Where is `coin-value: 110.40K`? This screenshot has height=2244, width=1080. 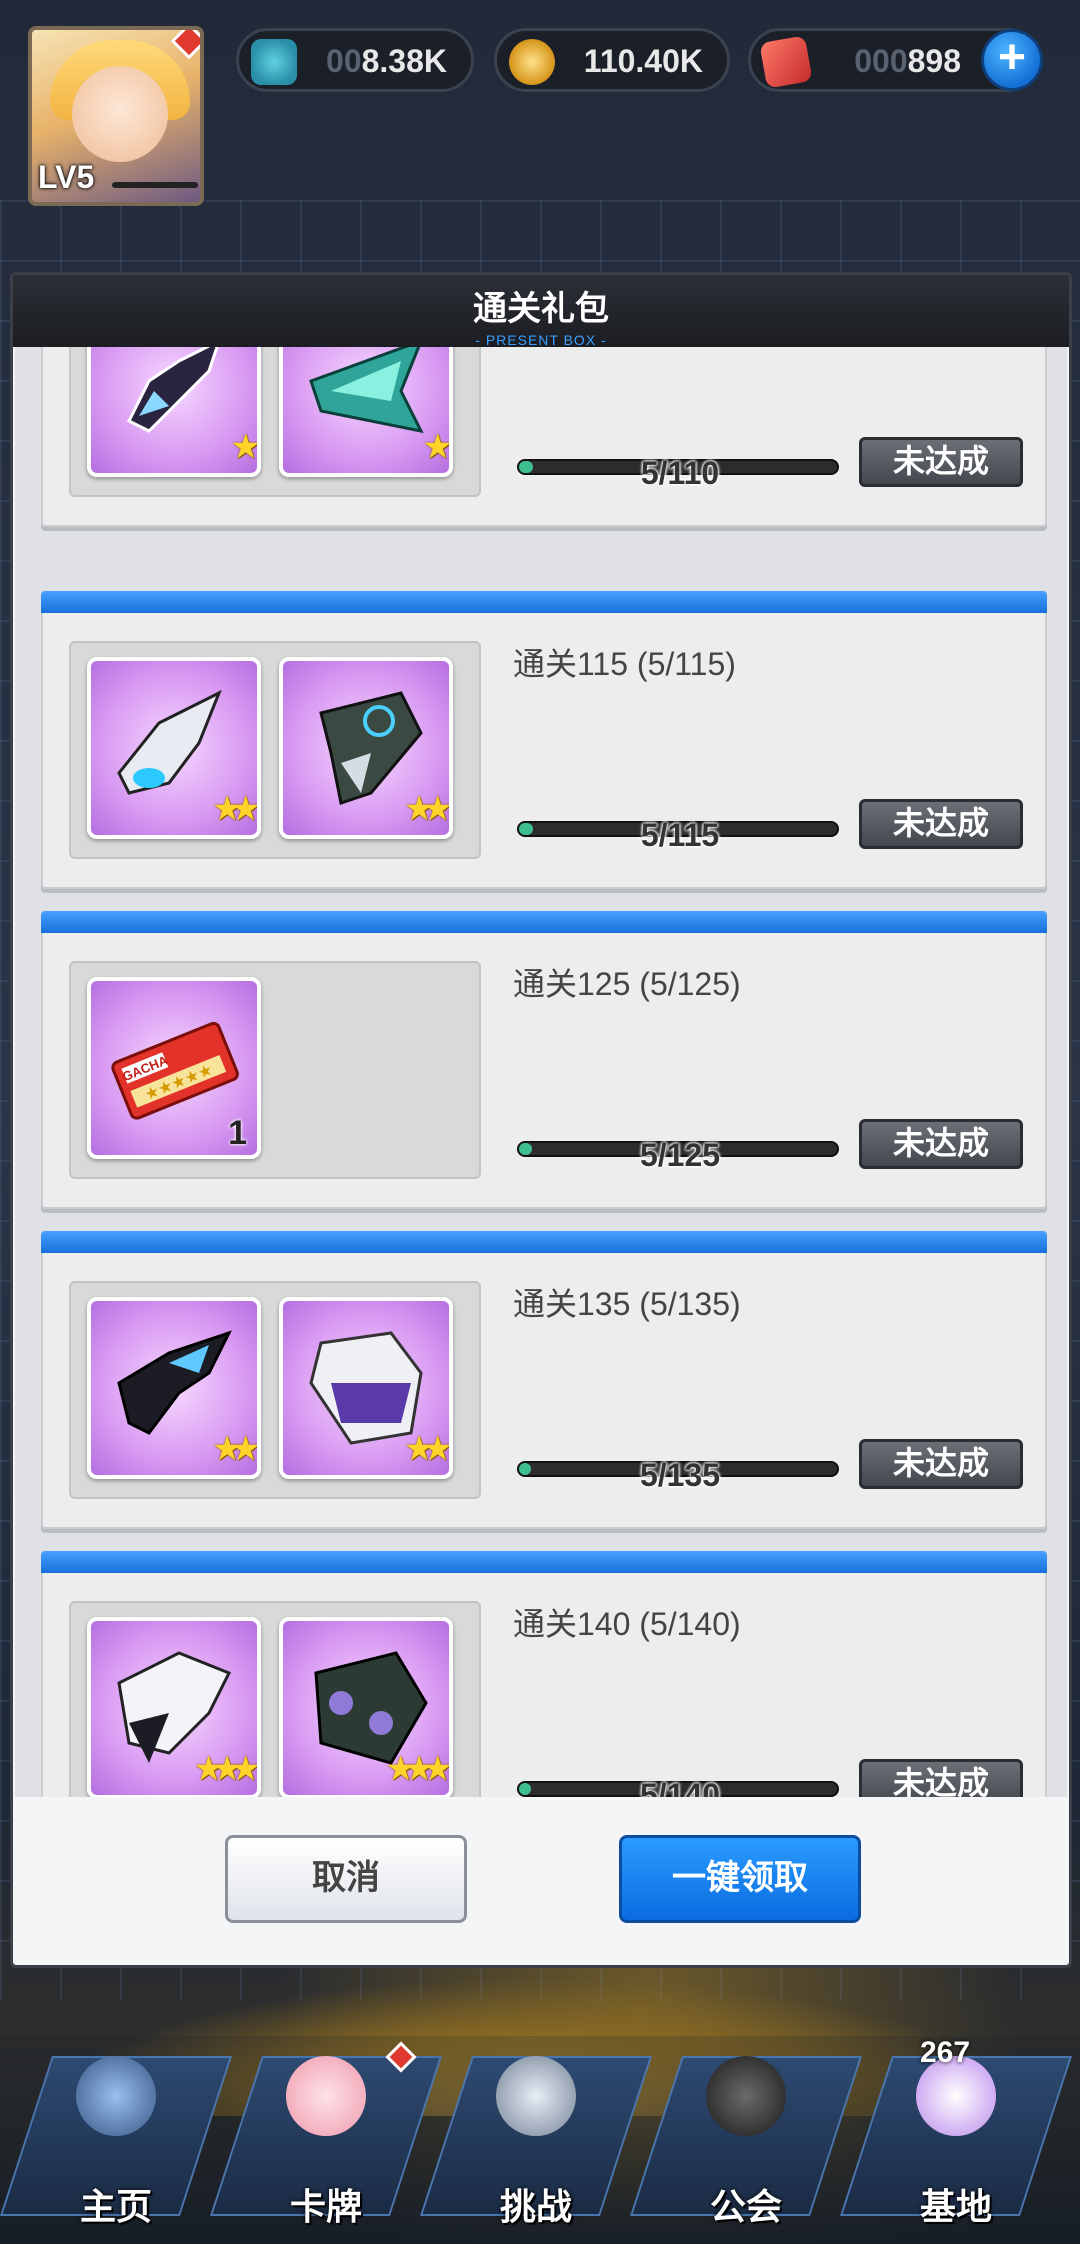
coin-value: 110.40K is located at coordinates (643, 61).